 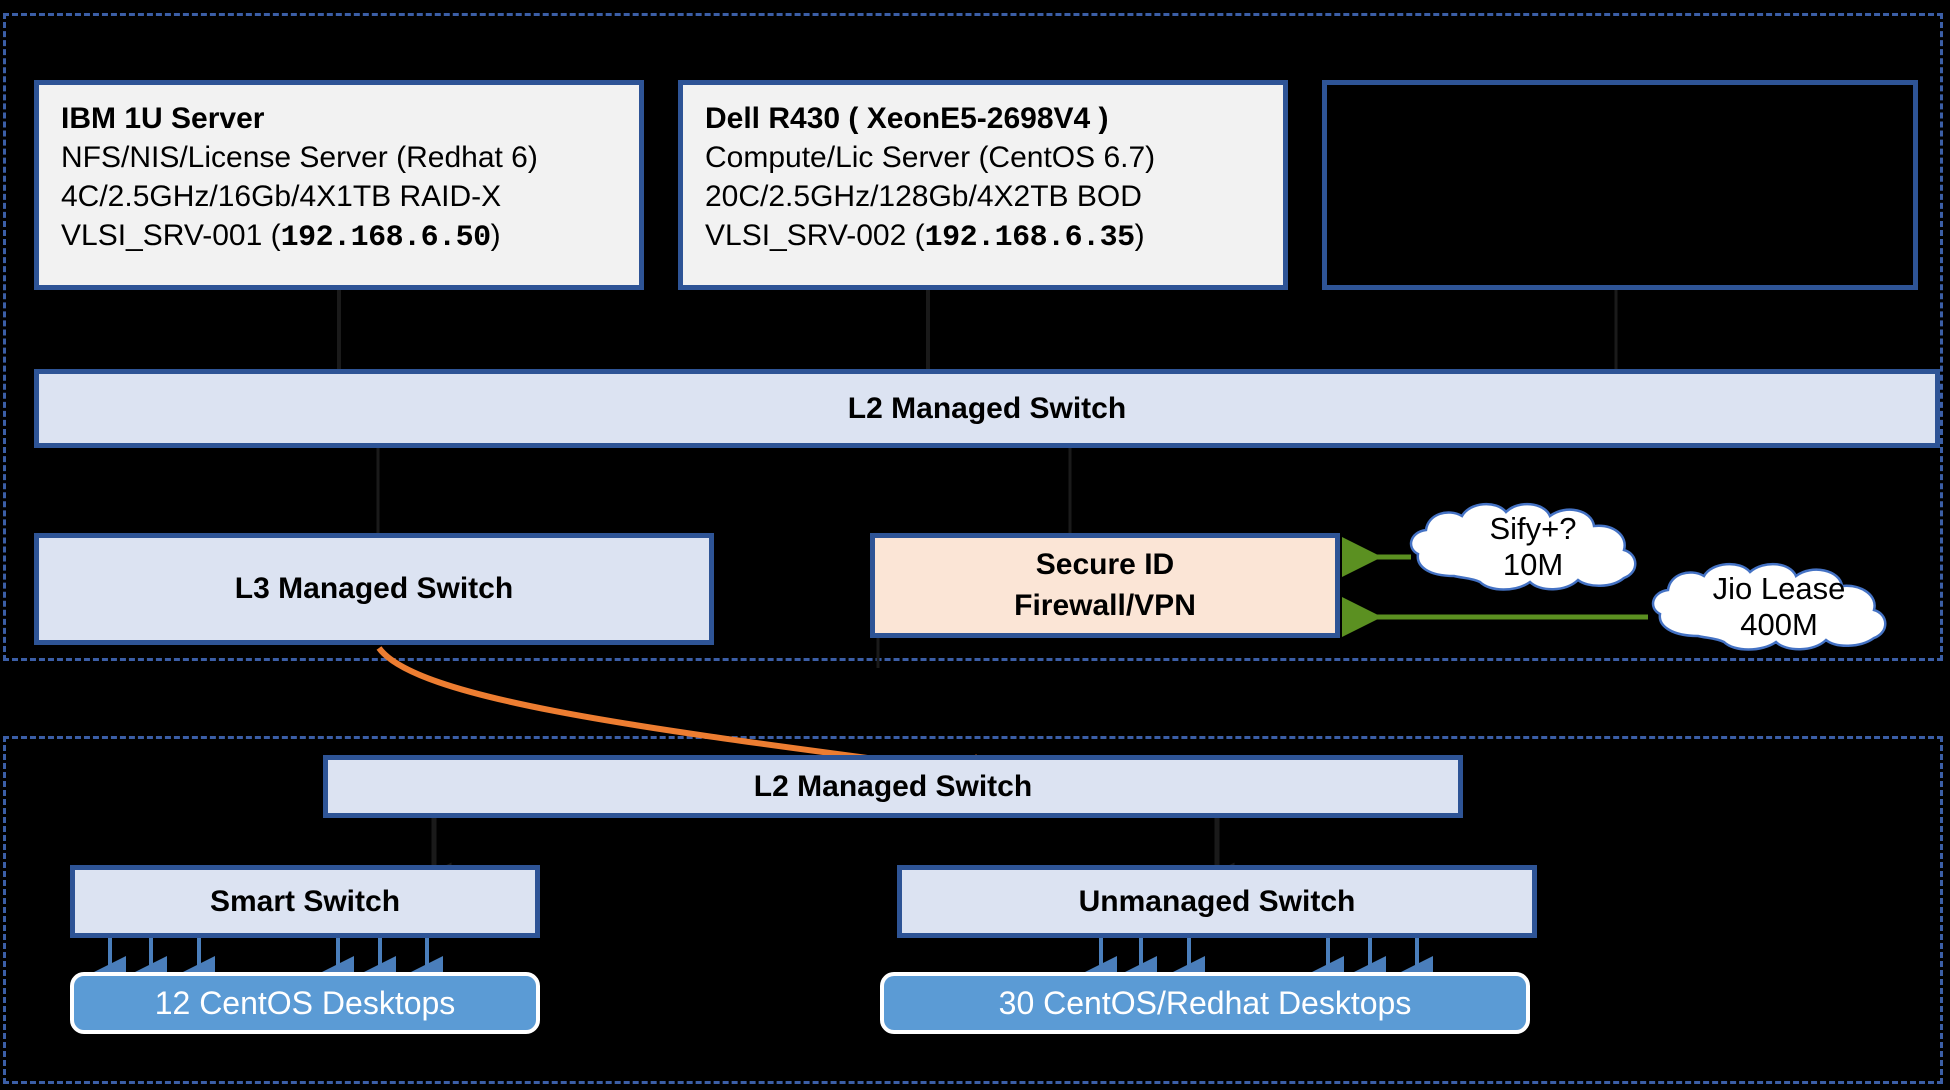 I want to click on switch-core-l2-label: L2 Managed Switch, so click(x=987, y=408).